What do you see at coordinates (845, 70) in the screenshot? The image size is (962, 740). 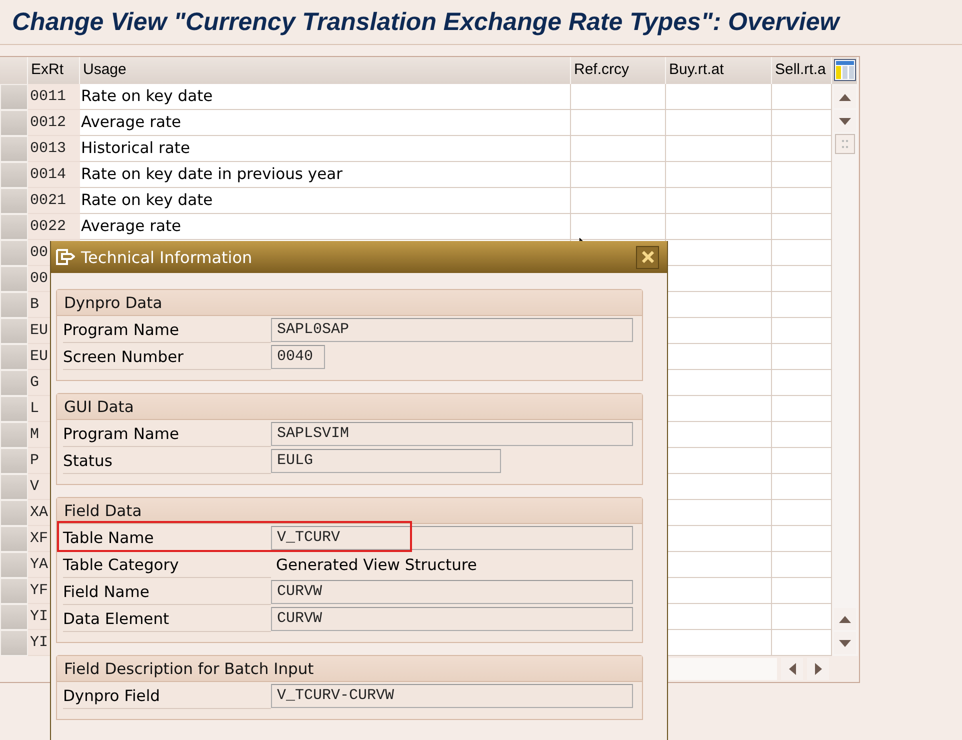 I see `column-settings-icon` at bounding box center [845, 70].